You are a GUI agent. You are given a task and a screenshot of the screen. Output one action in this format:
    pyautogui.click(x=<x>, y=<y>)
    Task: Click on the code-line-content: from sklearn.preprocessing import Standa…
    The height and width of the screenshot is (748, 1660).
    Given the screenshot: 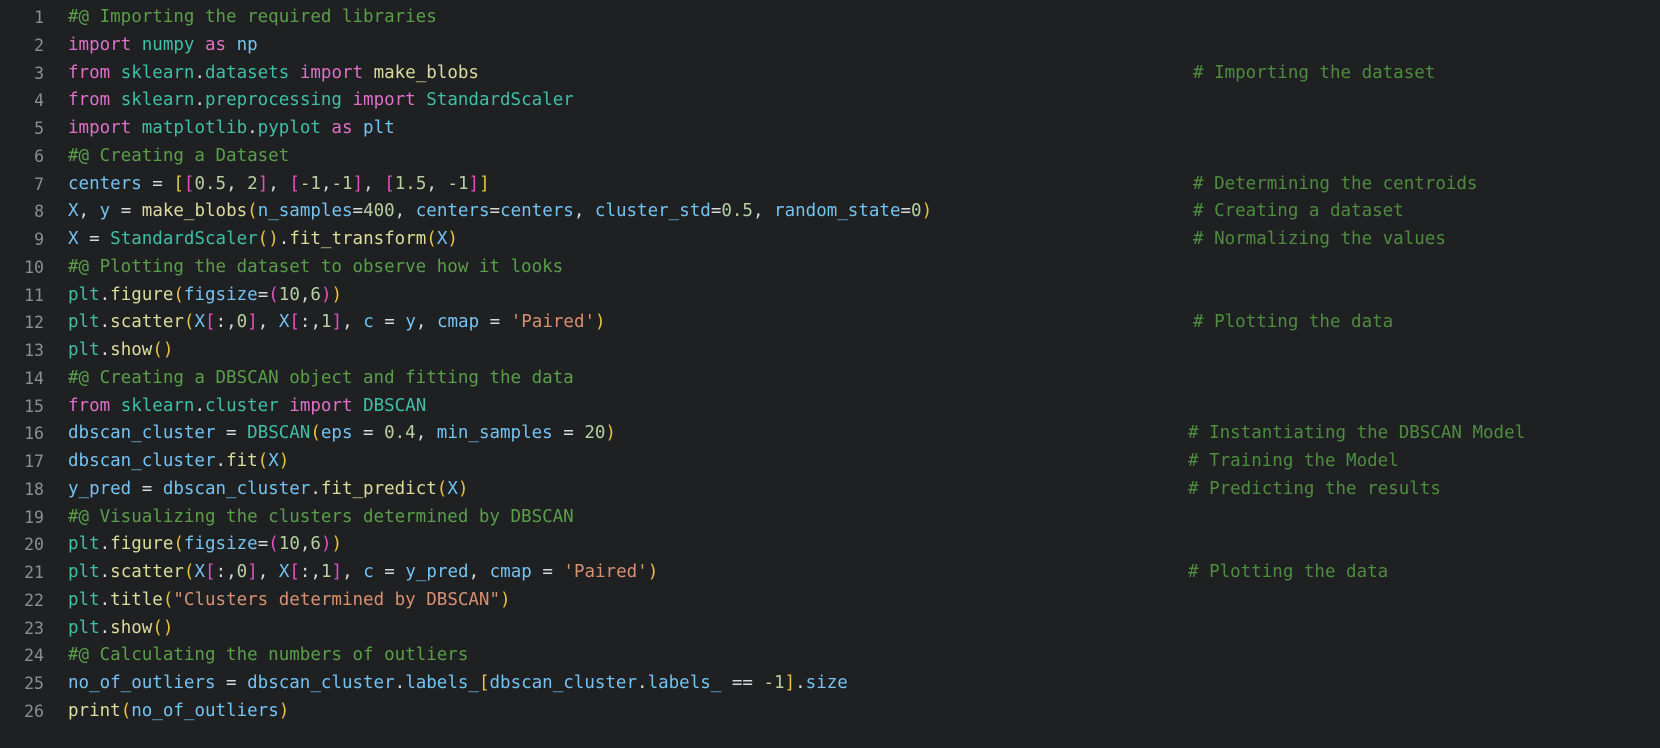 What is the action you would take?
    pyautogui.click(x=321, y=101)
    